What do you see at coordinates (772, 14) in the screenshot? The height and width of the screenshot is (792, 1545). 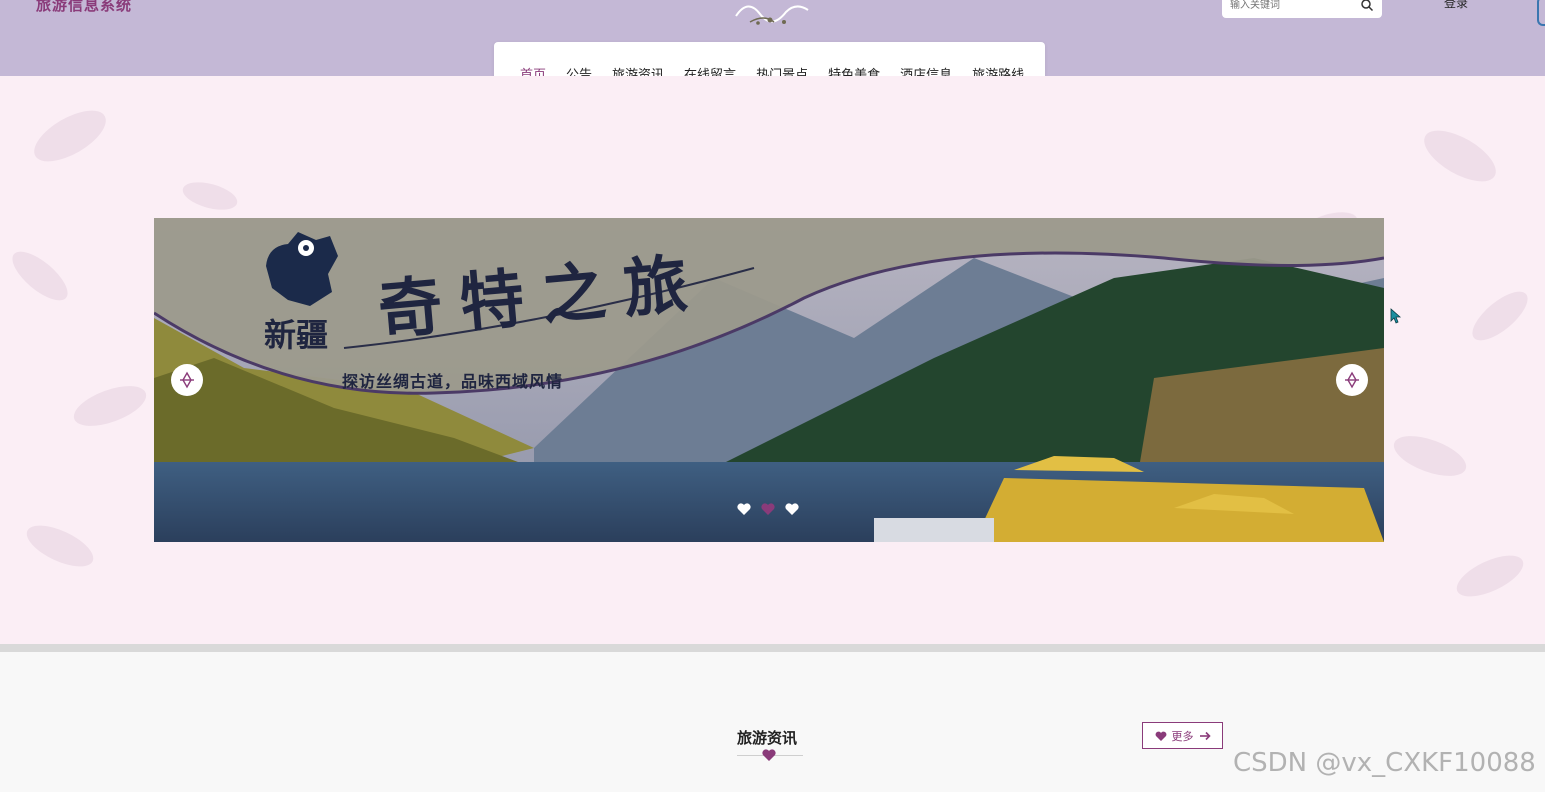 I see `site-logo` at bounding box center [772, 14].